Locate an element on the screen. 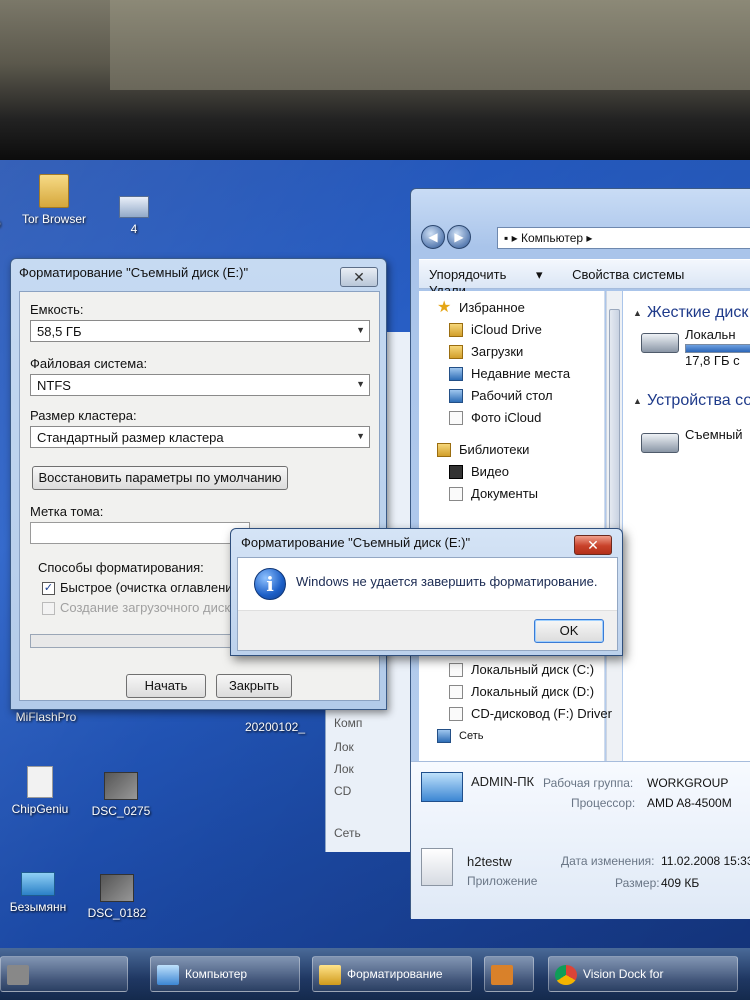  ok-button: OK is located at coordinates (569, 631).